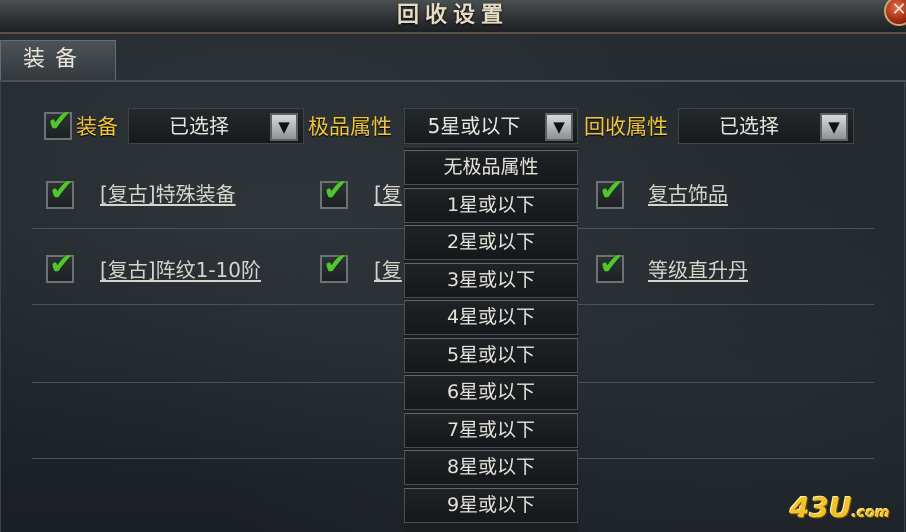  I want to click on dropdown-option: 3星或以下, so click(491, 280).